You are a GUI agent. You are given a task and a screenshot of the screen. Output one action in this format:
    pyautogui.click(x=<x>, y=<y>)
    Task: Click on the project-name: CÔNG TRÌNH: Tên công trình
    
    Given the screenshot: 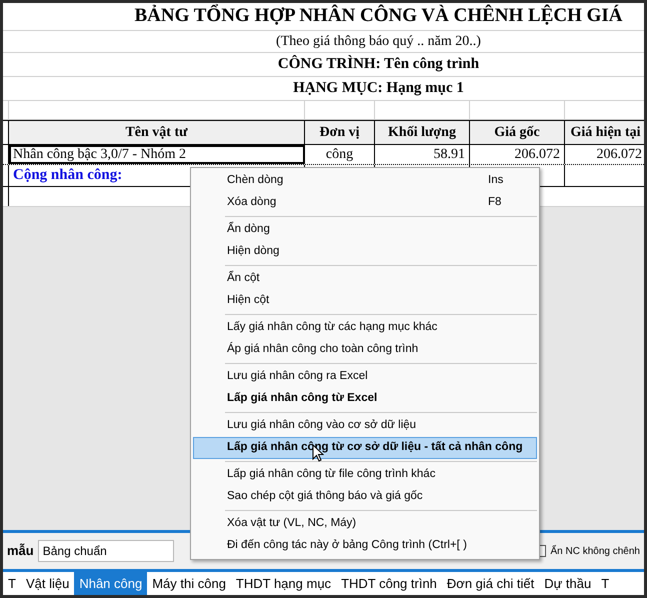 What is the action you would take?
    pyautogui.click(x=379, y=64)
    